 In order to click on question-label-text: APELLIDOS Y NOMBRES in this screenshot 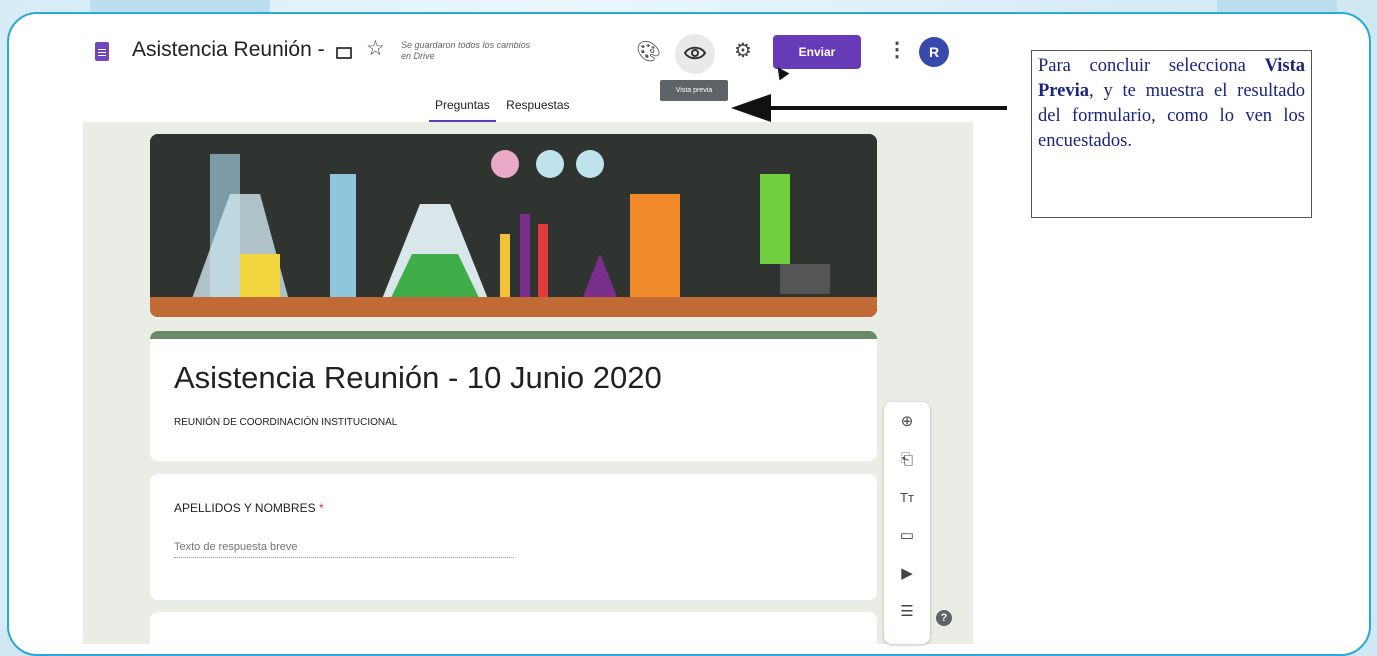, I will do `click(245, 508)`.